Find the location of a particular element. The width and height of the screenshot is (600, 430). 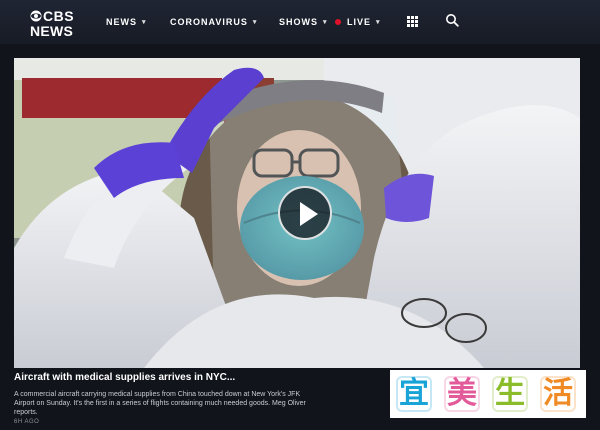

video-timestamp: 6H AGO is located at coordinates (27, 422).